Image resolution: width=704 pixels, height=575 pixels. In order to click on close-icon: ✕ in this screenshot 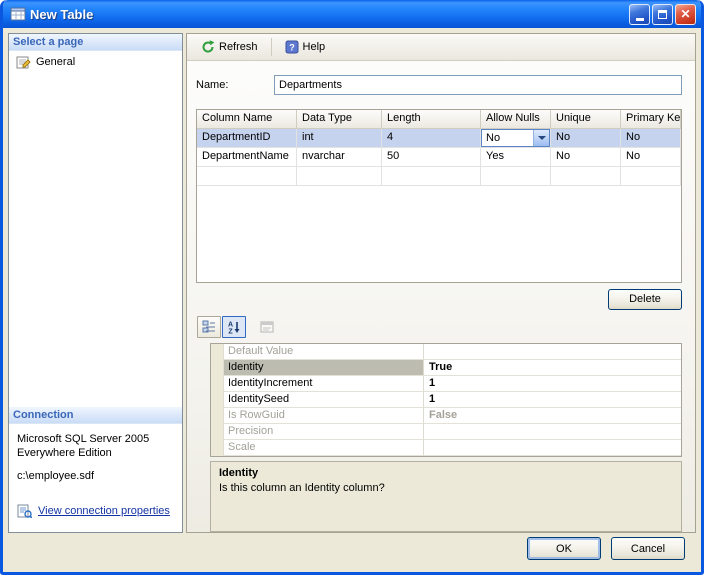, I will do `click(685, 14)`.